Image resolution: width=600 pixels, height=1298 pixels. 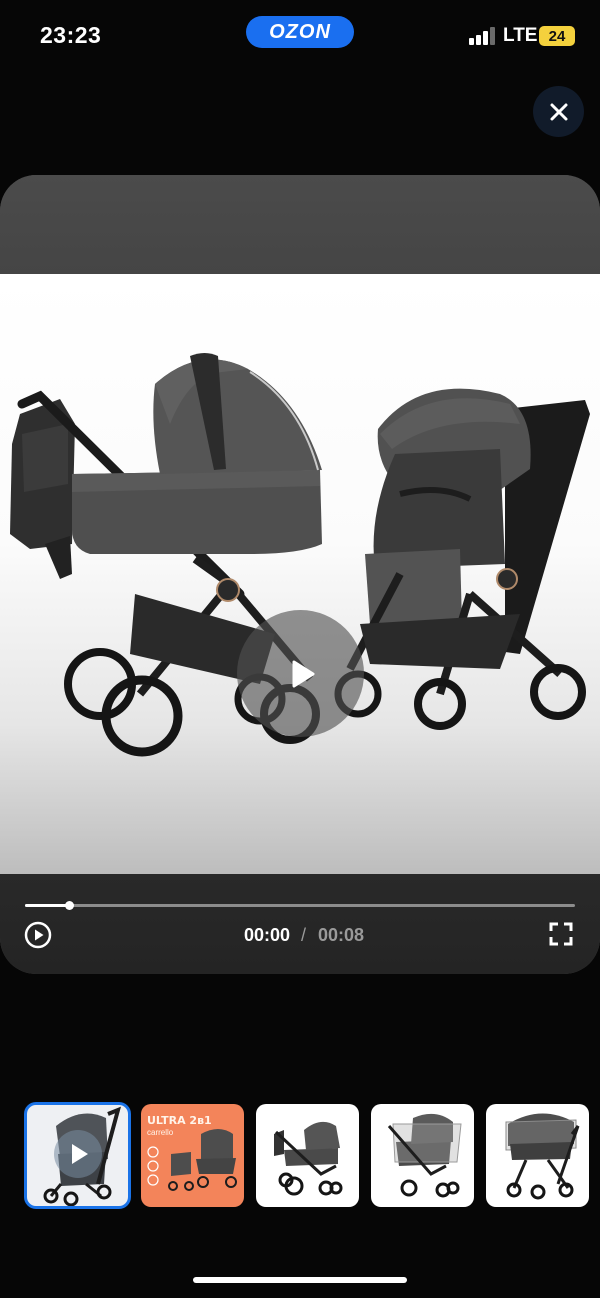 I want to click on close-icon, so click(x=558, y=111).